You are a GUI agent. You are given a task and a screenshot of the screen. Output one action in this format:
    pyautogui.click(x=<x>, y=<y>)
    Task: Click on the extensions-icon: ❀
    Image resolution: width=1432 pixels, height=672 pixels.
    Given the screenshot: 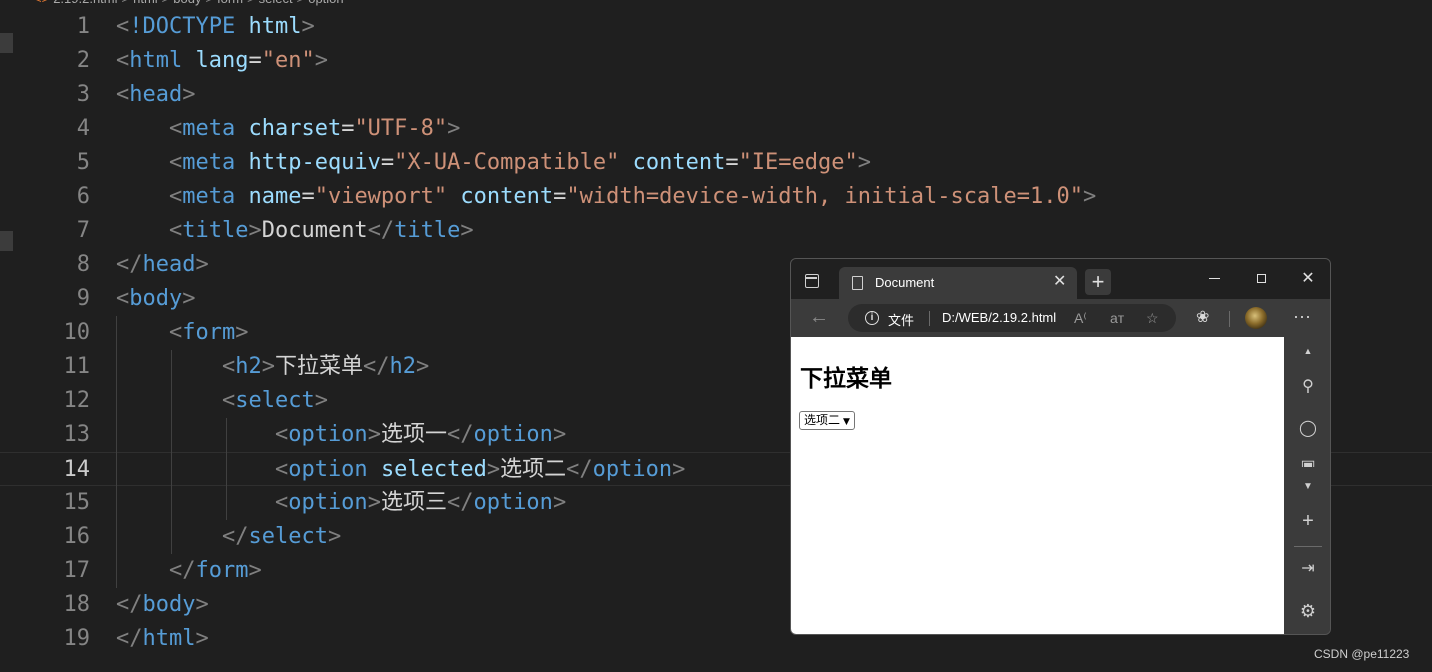 What is the action you would take?
    pyautogui.click(x=1202, y=318)
    